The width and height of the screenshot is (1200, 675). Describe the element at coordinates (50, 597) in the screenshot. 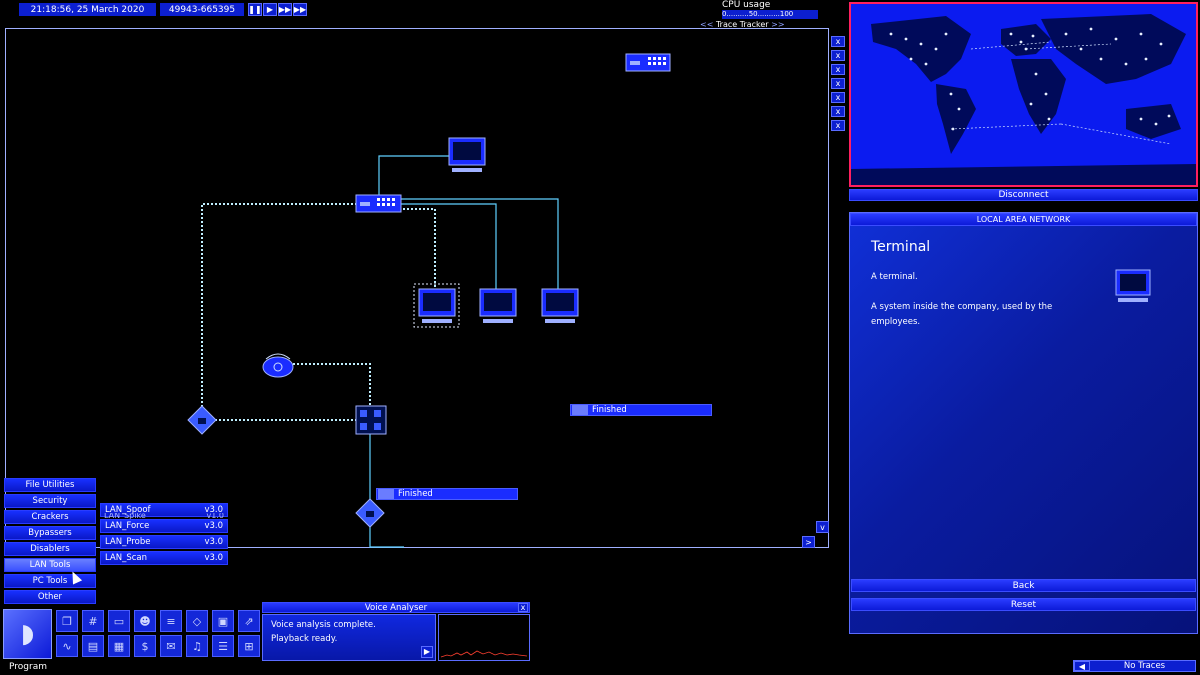

I see `menu-item-other: Other` at that location.